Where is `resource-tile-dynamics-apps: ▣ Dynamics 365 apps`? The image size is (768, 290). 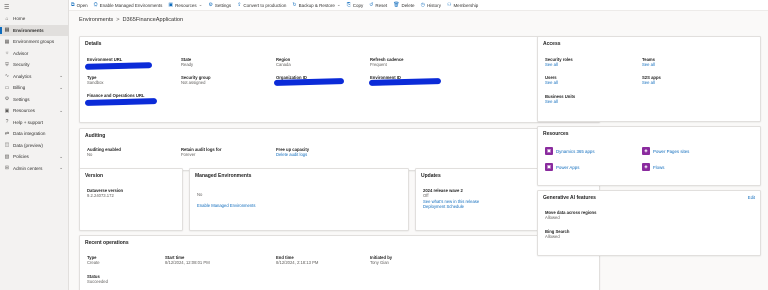 resource-tile-dynamics-apps: ▣ Dynamics 365 apps is located at coordinates (570, 151).